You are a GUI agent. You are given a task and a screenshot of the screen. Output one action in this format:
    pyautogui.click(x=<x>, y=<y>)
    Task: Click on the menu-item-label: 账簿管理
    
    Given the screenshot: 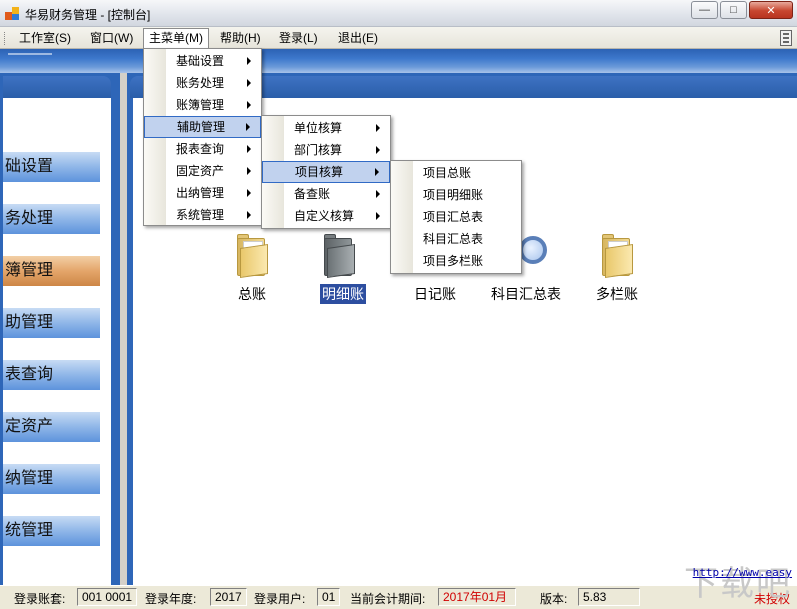 What is the action you would take?
    pyautogui.click(x=200, y=105)
    